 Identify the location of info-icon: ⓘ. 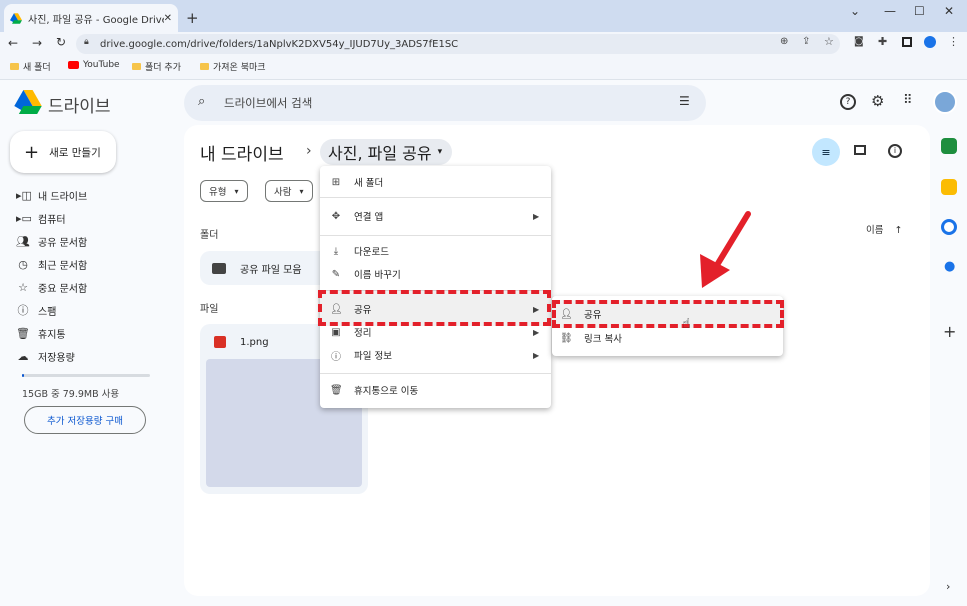
(336, 357).